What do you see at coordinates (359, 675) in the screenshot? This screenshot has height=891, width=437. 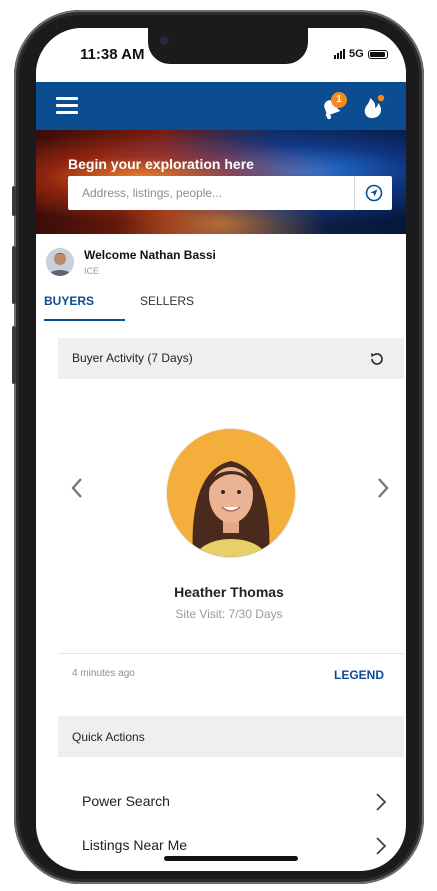 I see `legend-link: LEGEND` at bounding box center [359, 675].